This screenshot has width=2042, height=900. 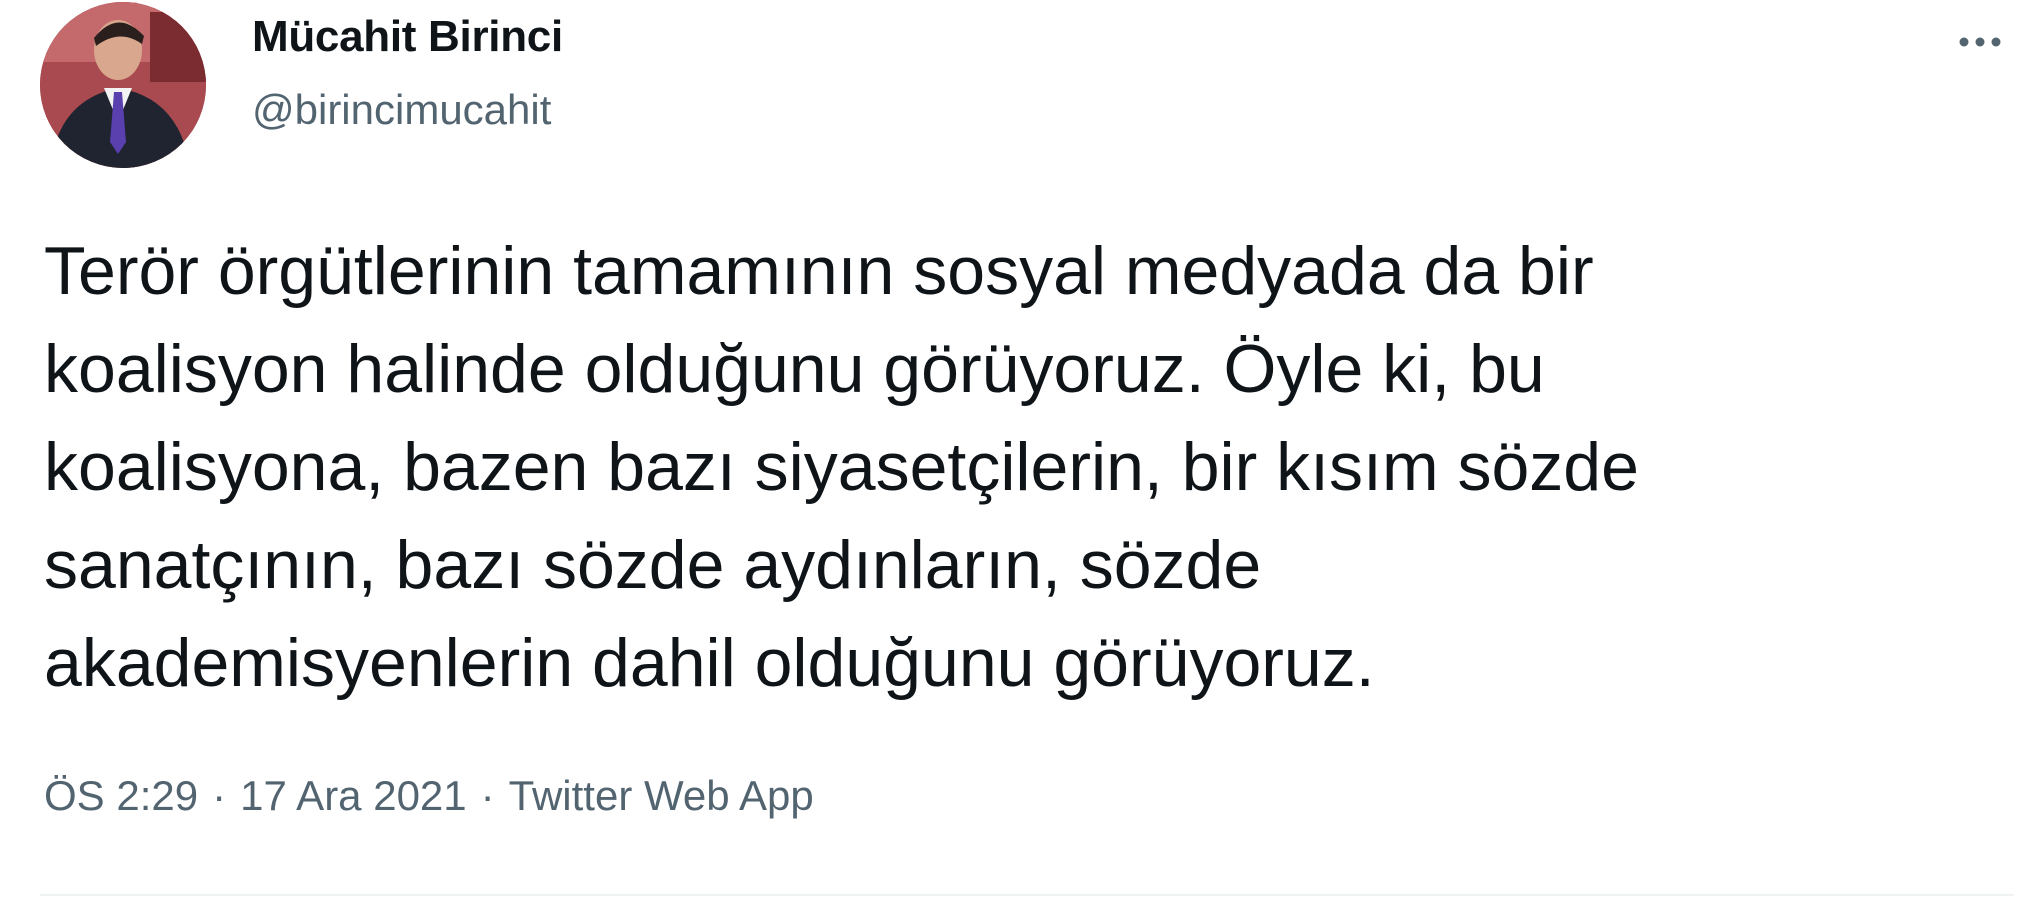 What do you see at coordinates (121, 795) in the screenshot?
I see `tweet-time: ÖS 2:29` at bounding box center [121, 795].